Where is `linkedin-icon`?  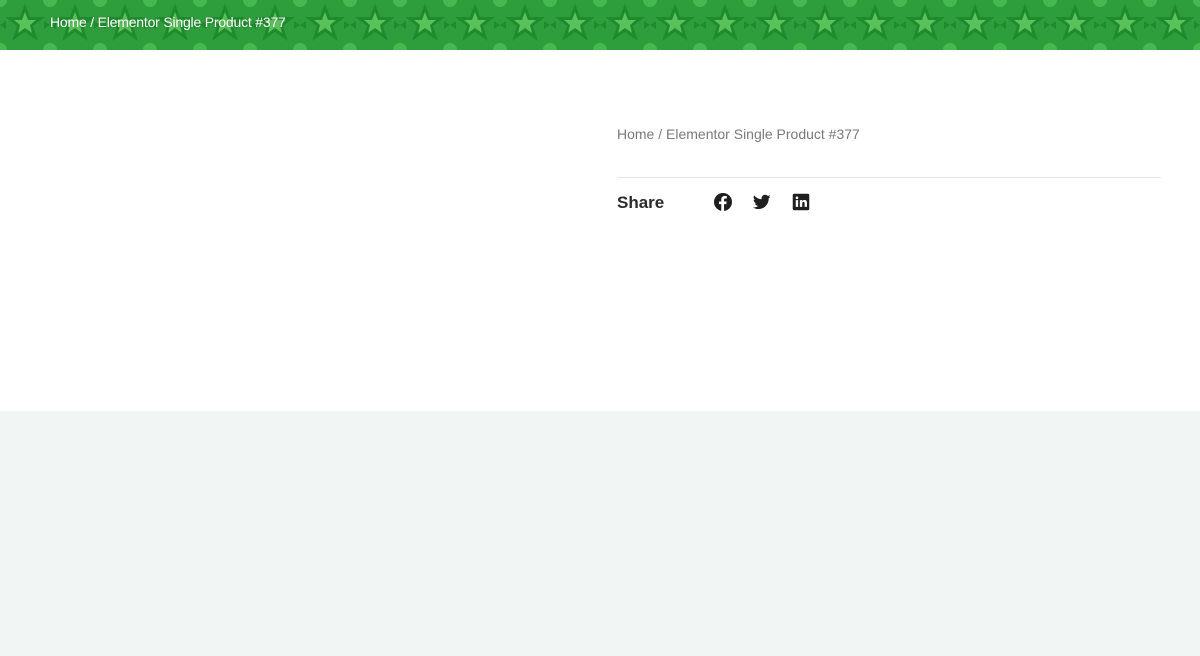
linkedin-icon is located at coordinates (801, 202).